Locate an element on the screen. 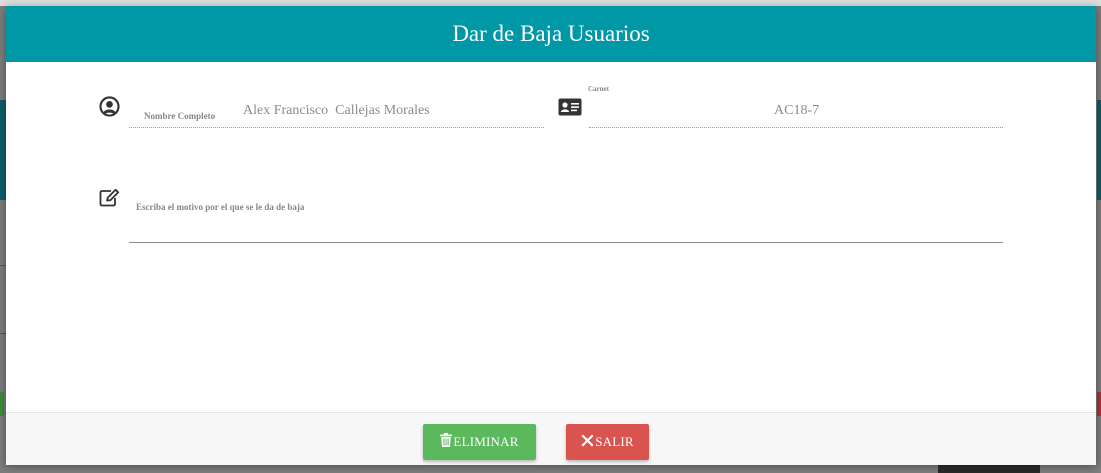 The width and height of the screenshot is (1101, 473). delete-button: ELIMINAR is located at coordinates (479, 442).